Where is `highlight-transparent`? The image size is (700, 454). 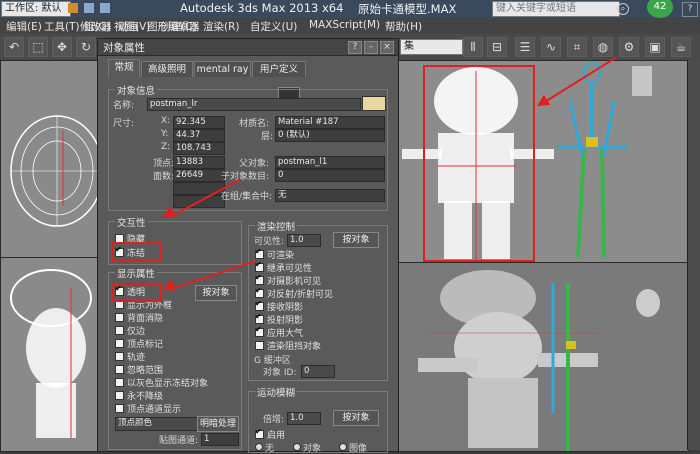 highlight-transparent is located at coordinates (137, 292).